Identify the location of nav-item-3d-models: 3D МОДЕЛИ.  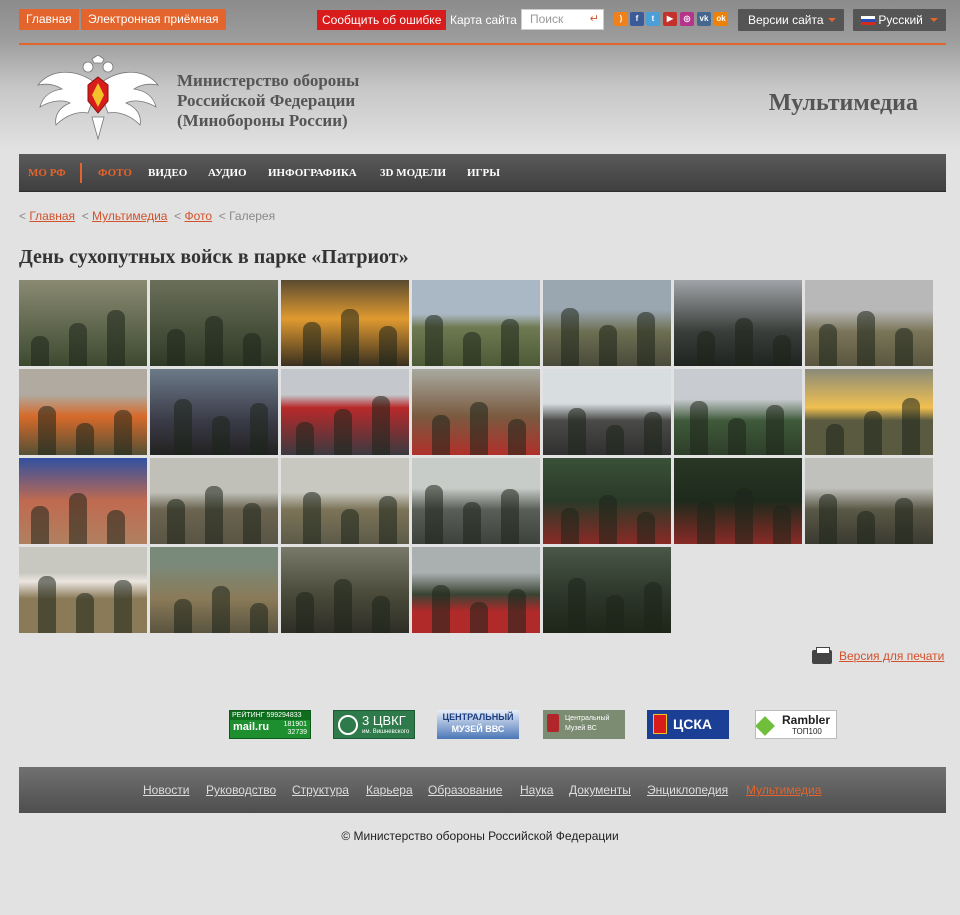
(413, 173).